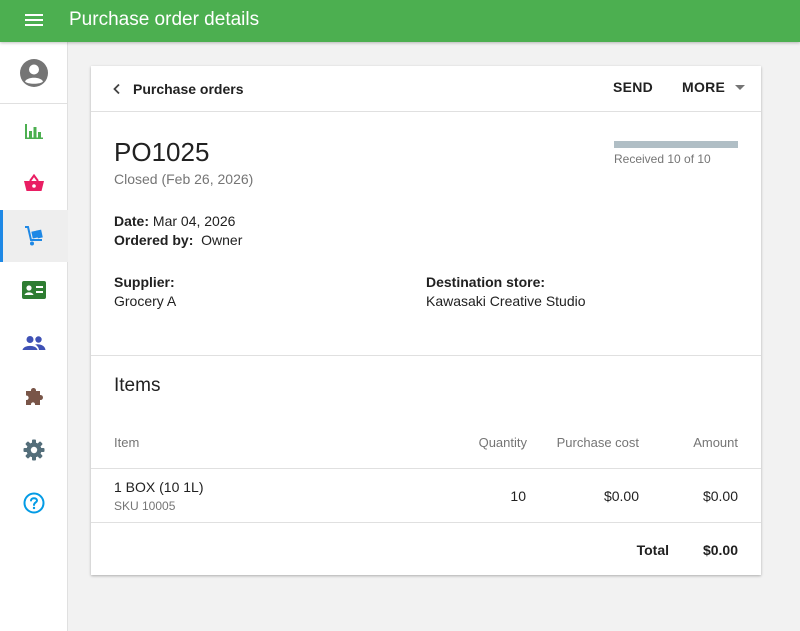 This screenshot has height=631, width=800. Describe the element at coordinates (486, 282) in the screenshot. I see `destination-label: Destination store:` at that location.